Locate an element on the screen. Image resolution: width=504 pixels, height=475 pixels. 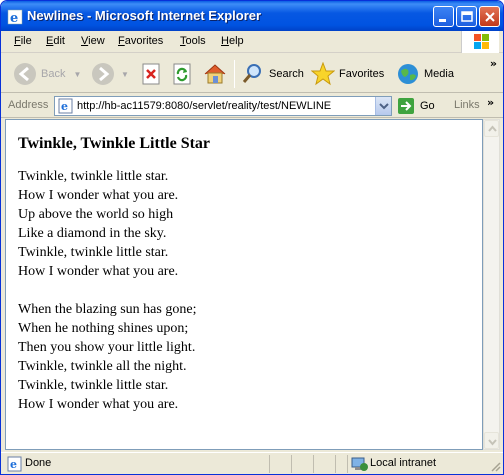
menu-edit: Edit is located at coordinates (55, 41).